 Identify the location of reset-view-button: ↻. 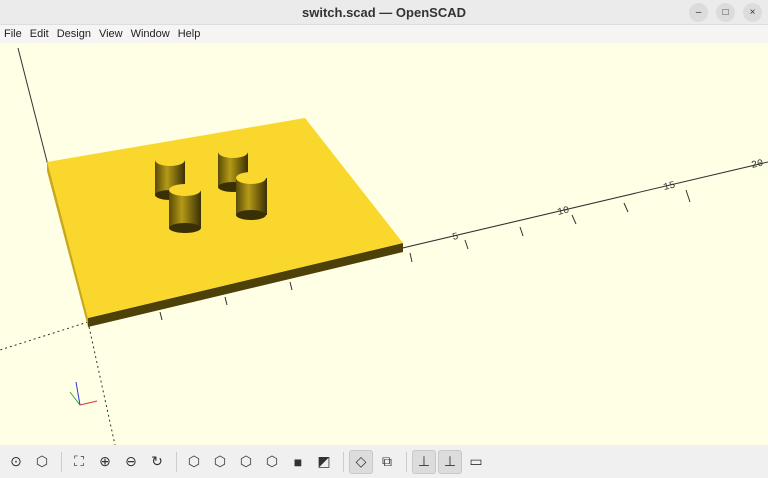
(157, 462).